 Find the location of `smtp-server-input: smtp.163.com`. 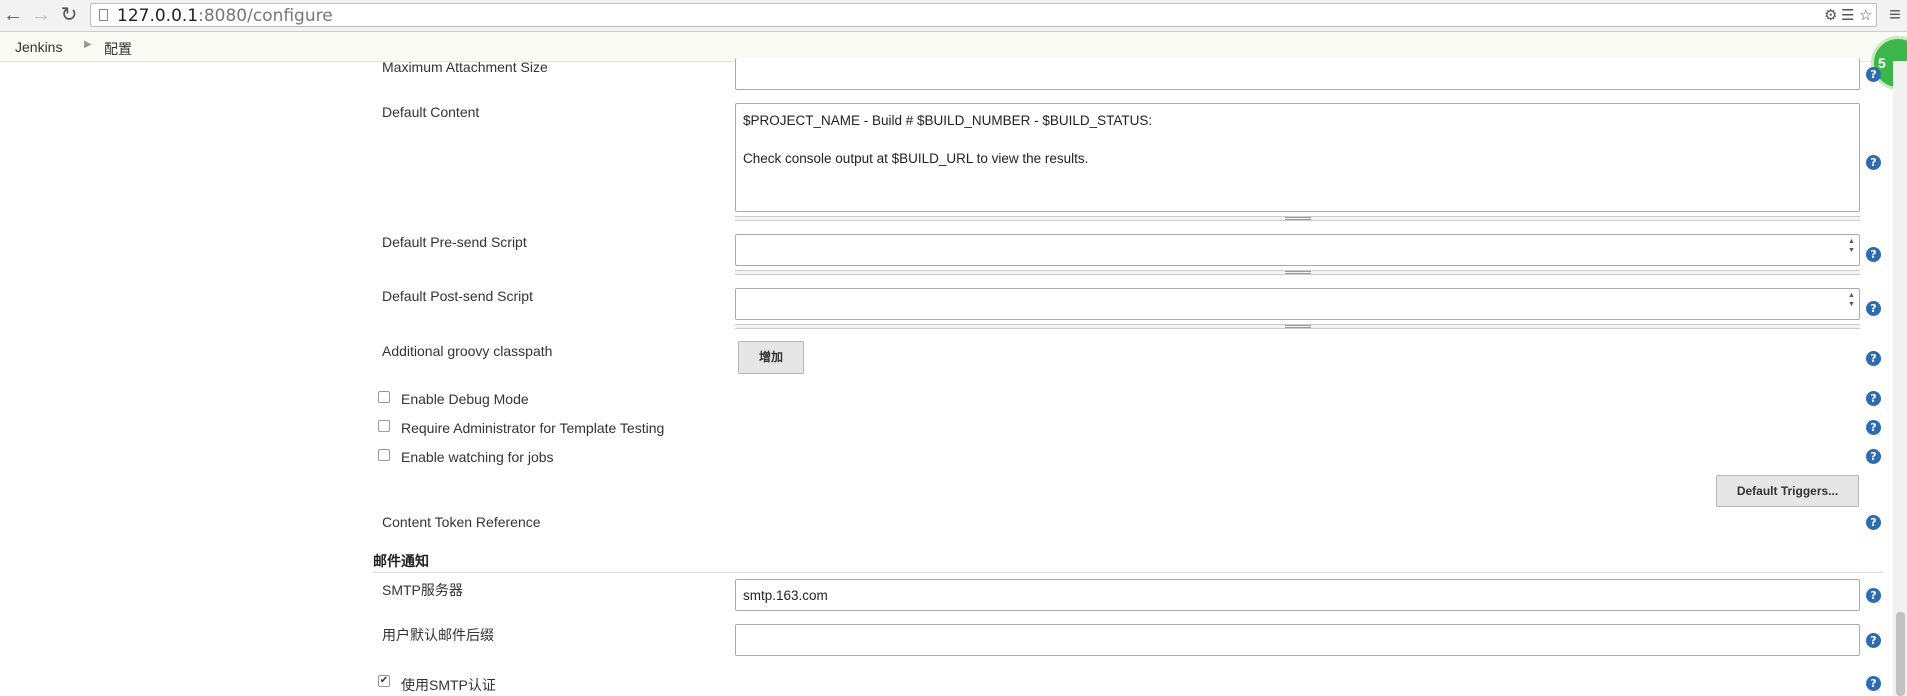

smtp-server-input: smtp.163.com is located at coordinates (1297, 595).